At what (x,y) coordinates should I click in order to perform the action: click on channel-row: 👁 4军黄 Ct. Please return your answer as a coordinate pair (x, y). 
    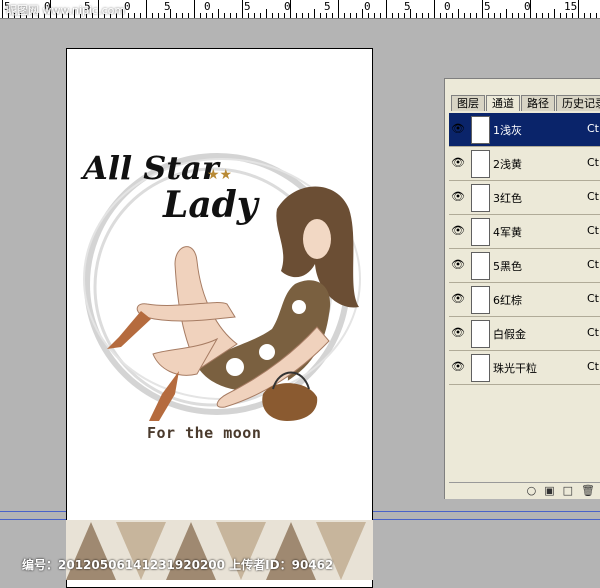
    Looking at the image, I should click on (524, 232).